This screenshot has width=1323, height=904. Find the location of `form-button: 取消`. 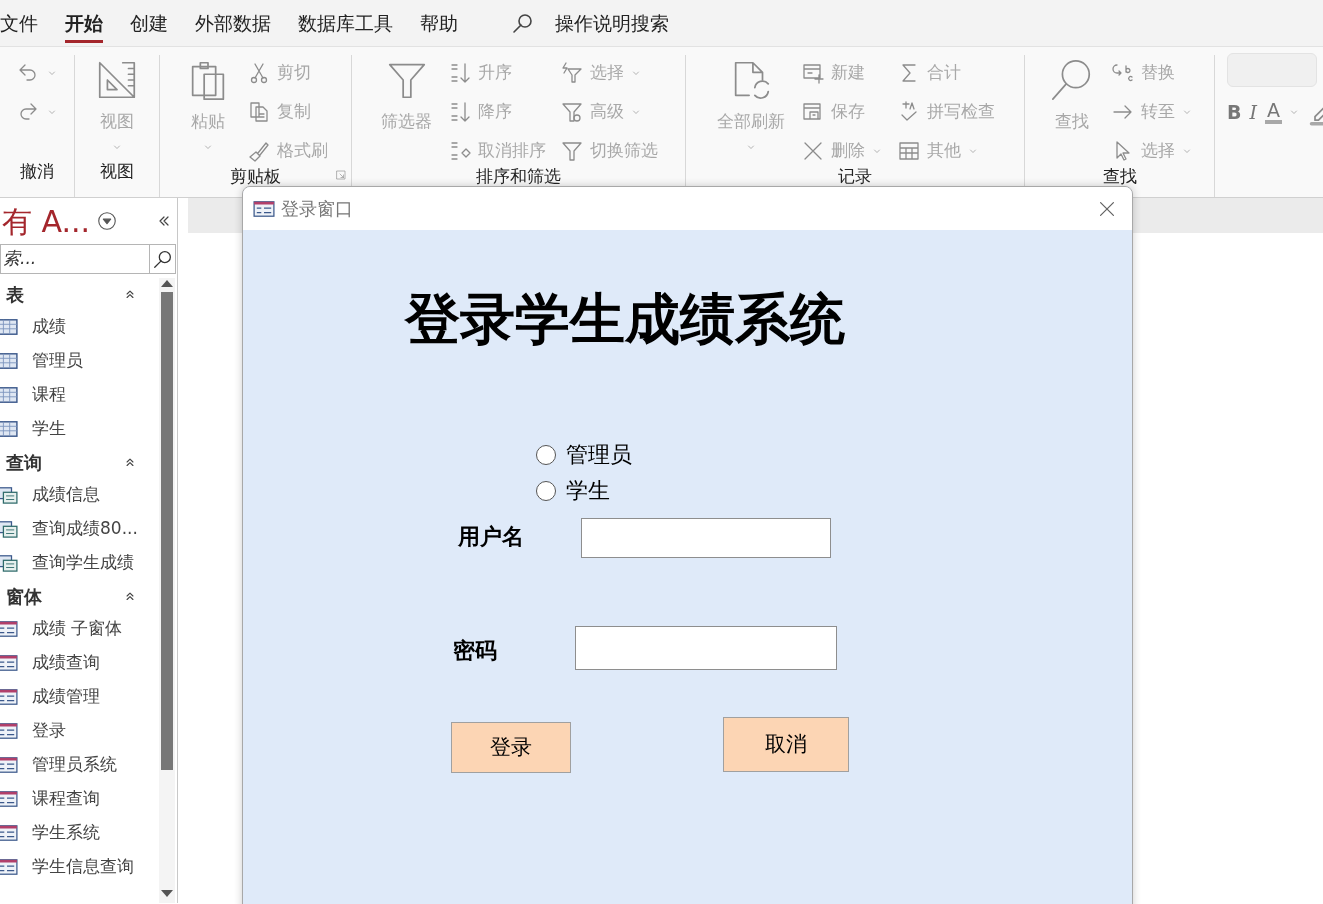

form-button: 取消 is located at coordinates (786, 744).